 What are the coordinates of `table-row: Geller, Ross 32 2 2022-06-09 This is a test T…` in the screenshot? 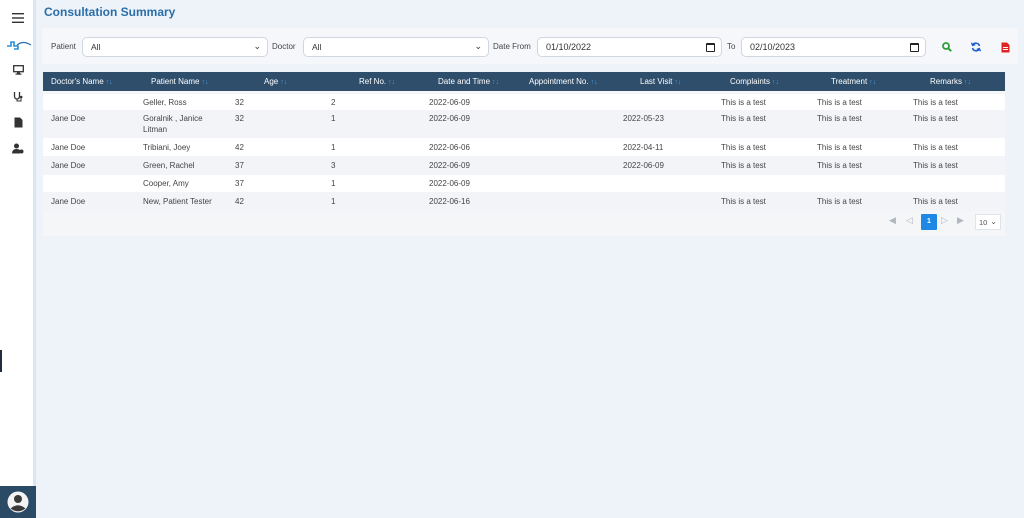 It's located at (524, 102).